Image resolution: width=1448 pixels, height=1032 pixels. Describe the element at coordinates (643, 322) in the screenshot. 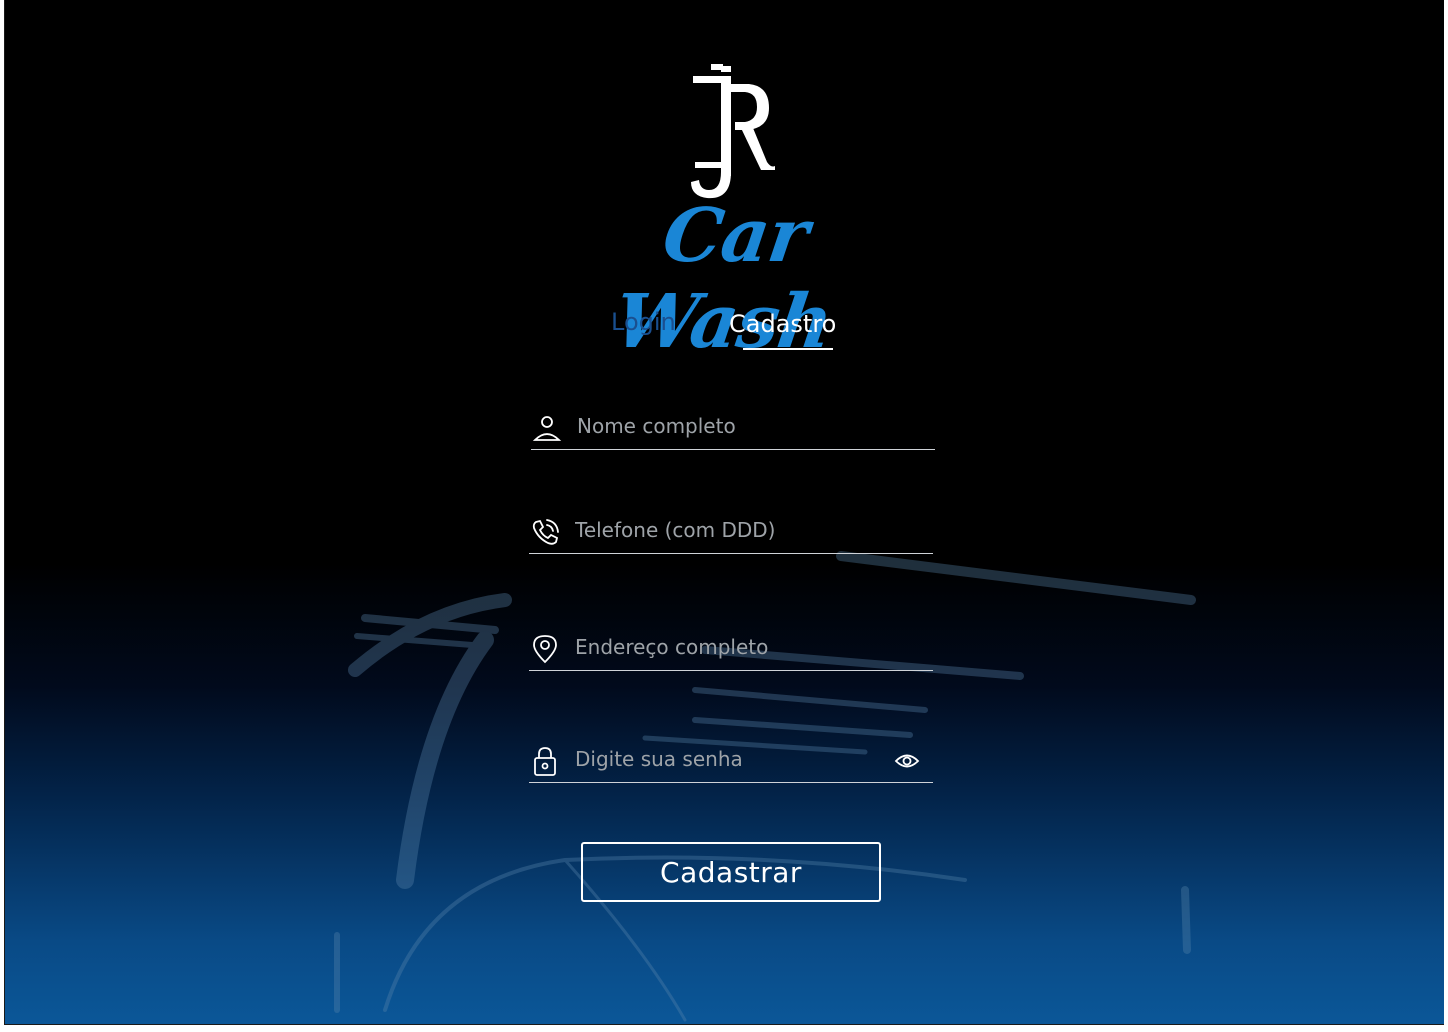

I see `tab-login: Login` at that location.